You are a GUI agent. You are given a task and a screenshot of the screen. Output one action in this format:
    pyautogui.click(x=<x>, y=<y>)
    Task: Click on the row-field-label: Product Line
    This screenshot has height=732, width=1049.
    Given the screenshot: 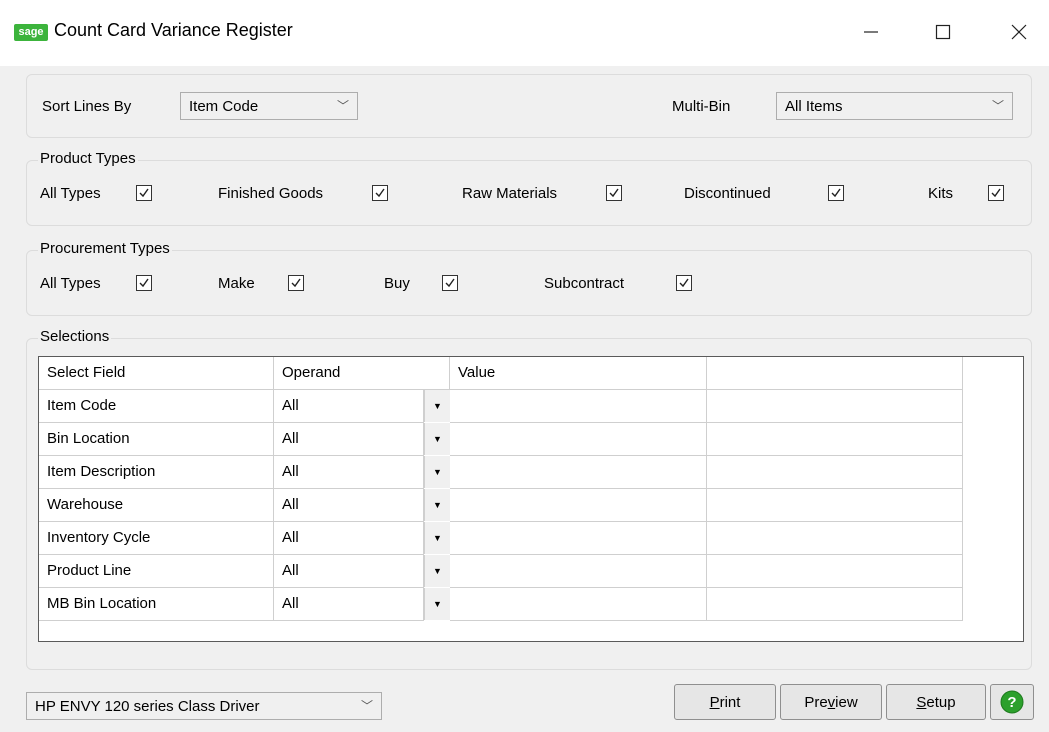 What is the action you would take?
    pyautogui.click(x=156, y=571)
    